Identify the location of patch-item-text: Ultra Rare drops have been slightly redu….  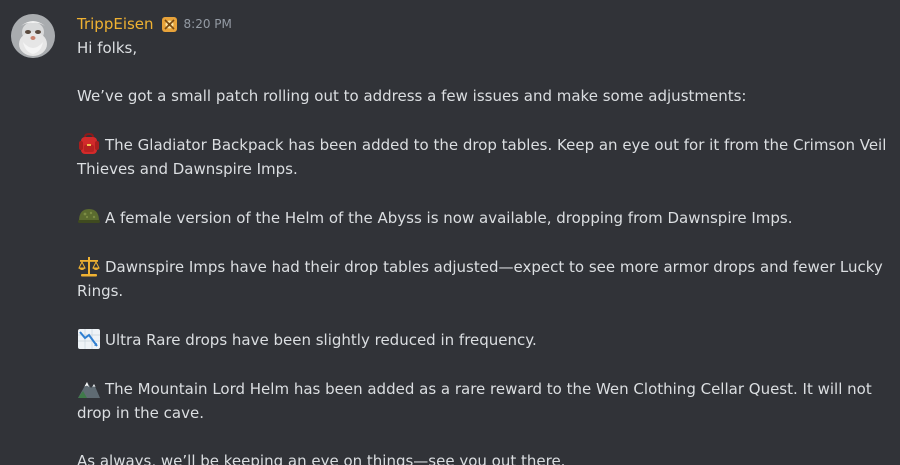
(321, 340).